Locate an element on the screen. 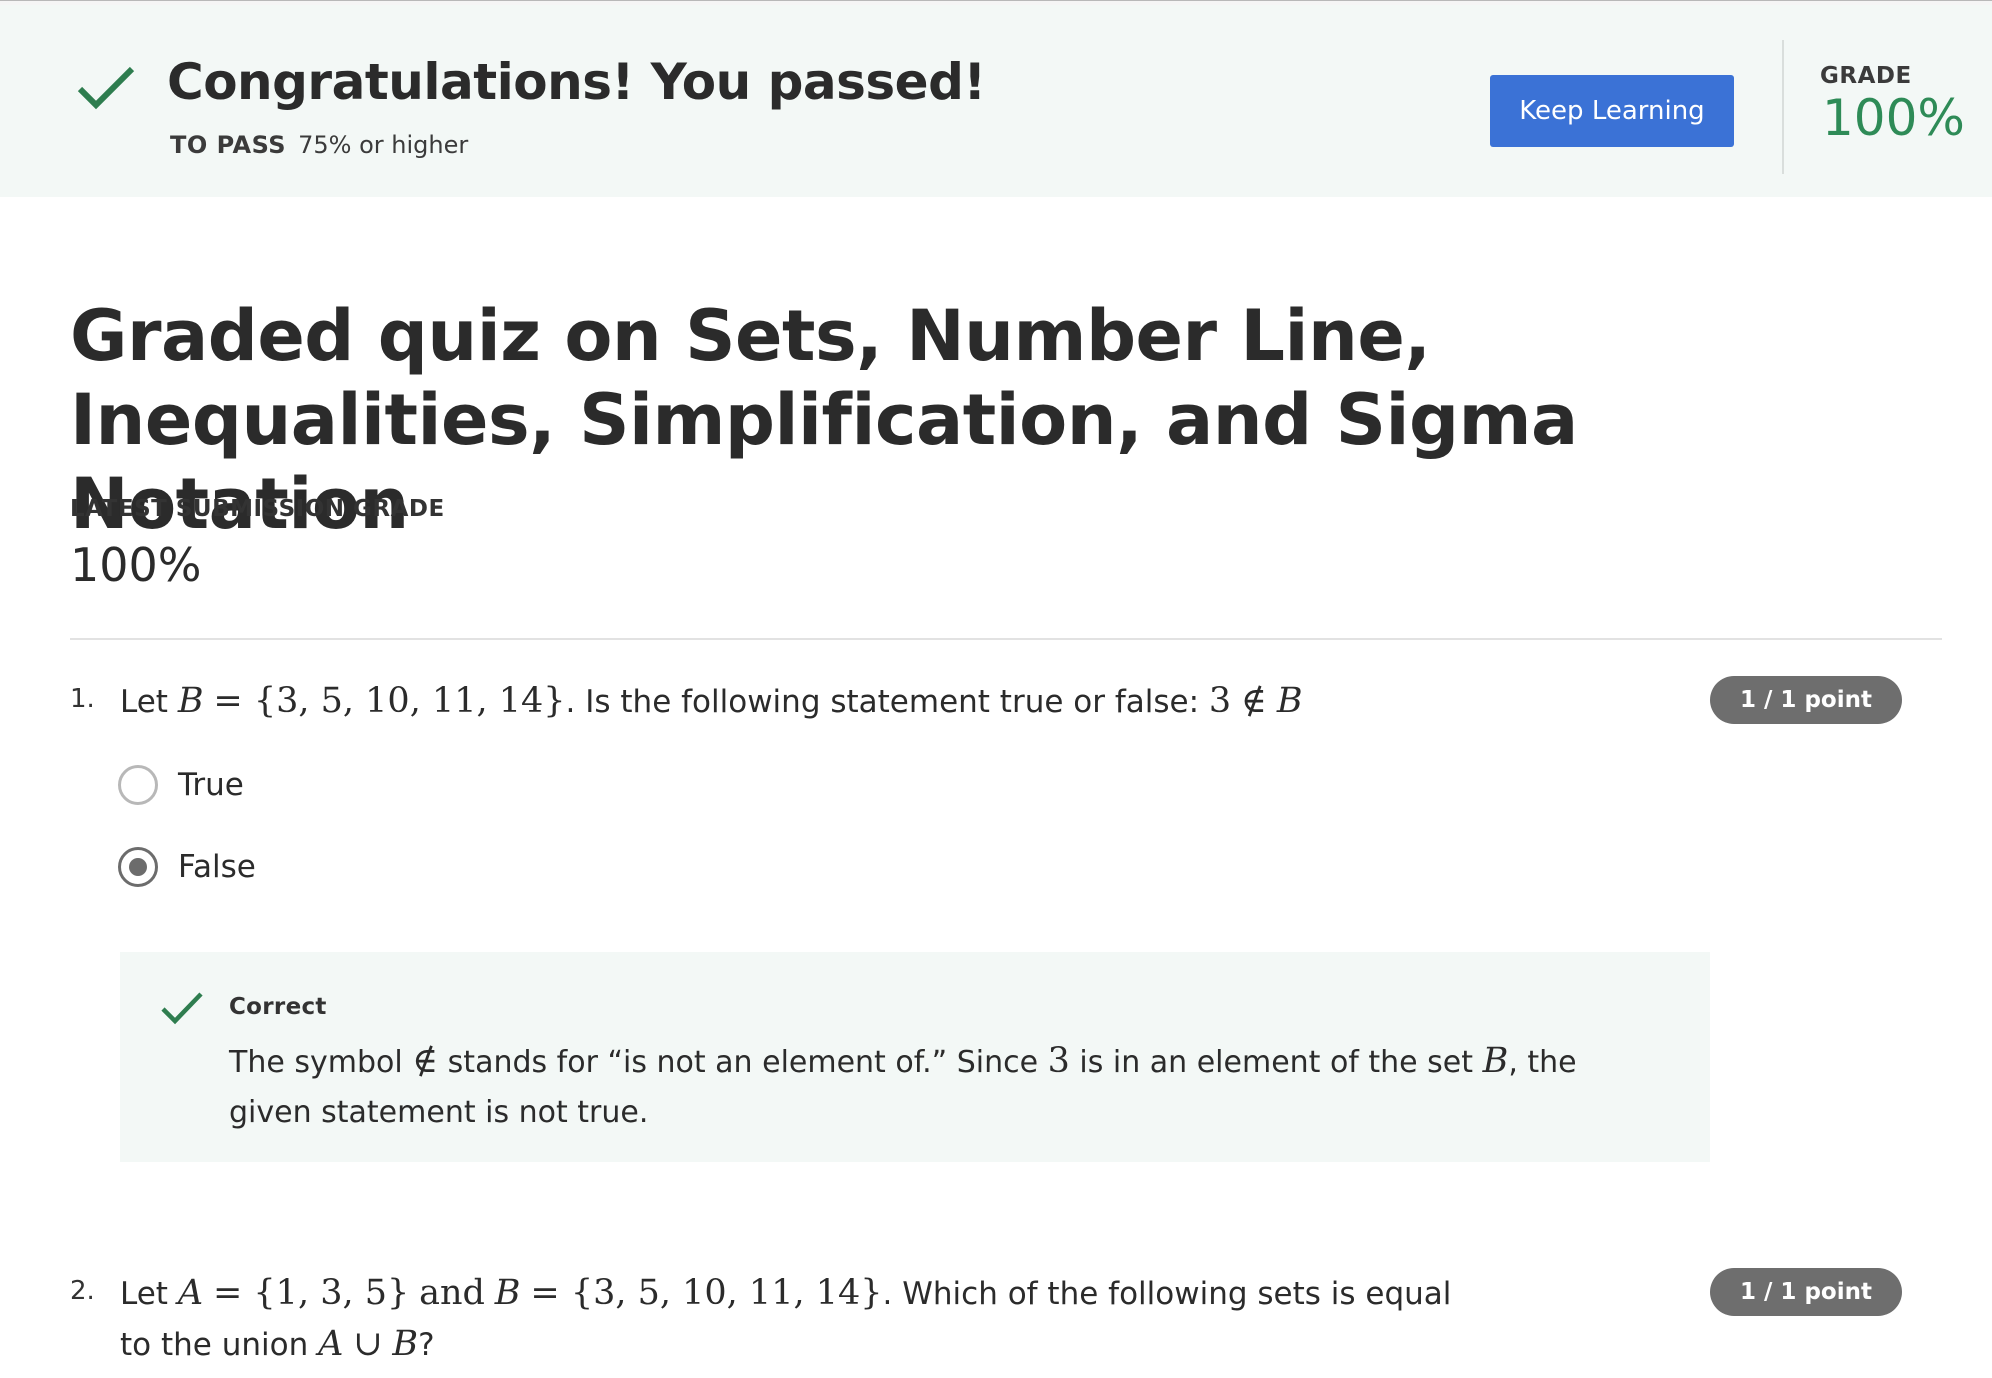 The image size is (1992, 1378). option-label: False is located at coordinates (217, 867).